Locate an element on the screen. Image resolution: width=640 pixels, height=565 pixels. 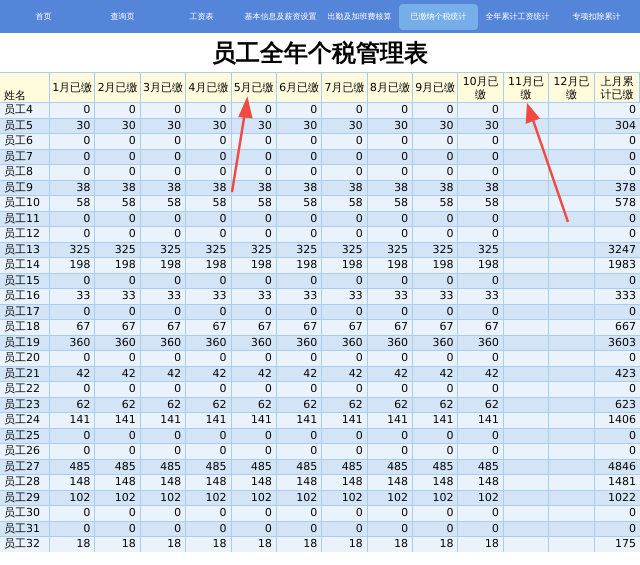
nav-tab: 已缴纳个税统计 is located at coordinates (438, 17).